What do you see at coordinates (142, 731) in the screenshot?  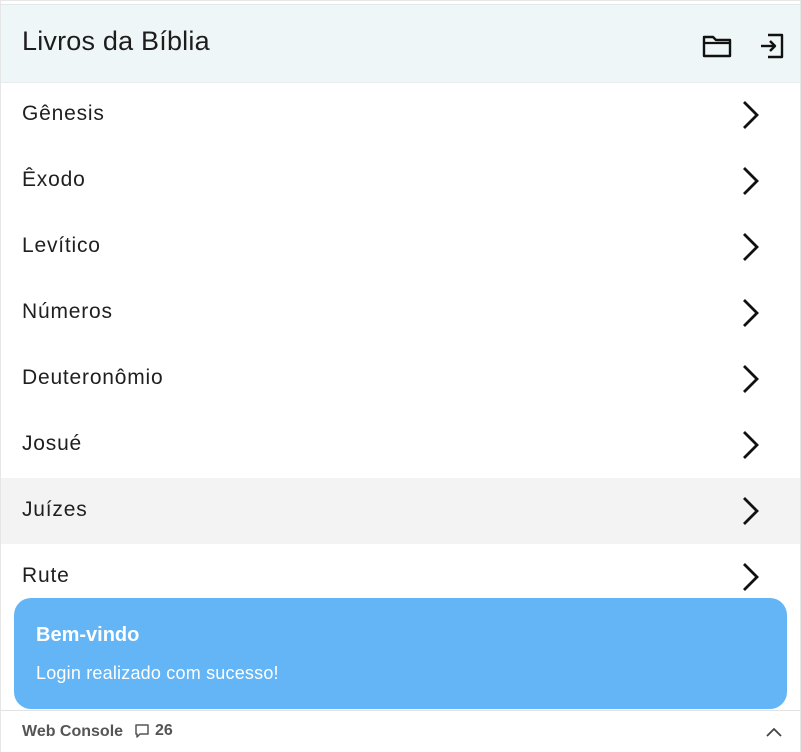 I see `message-icon` at bounding box center [142, 731].